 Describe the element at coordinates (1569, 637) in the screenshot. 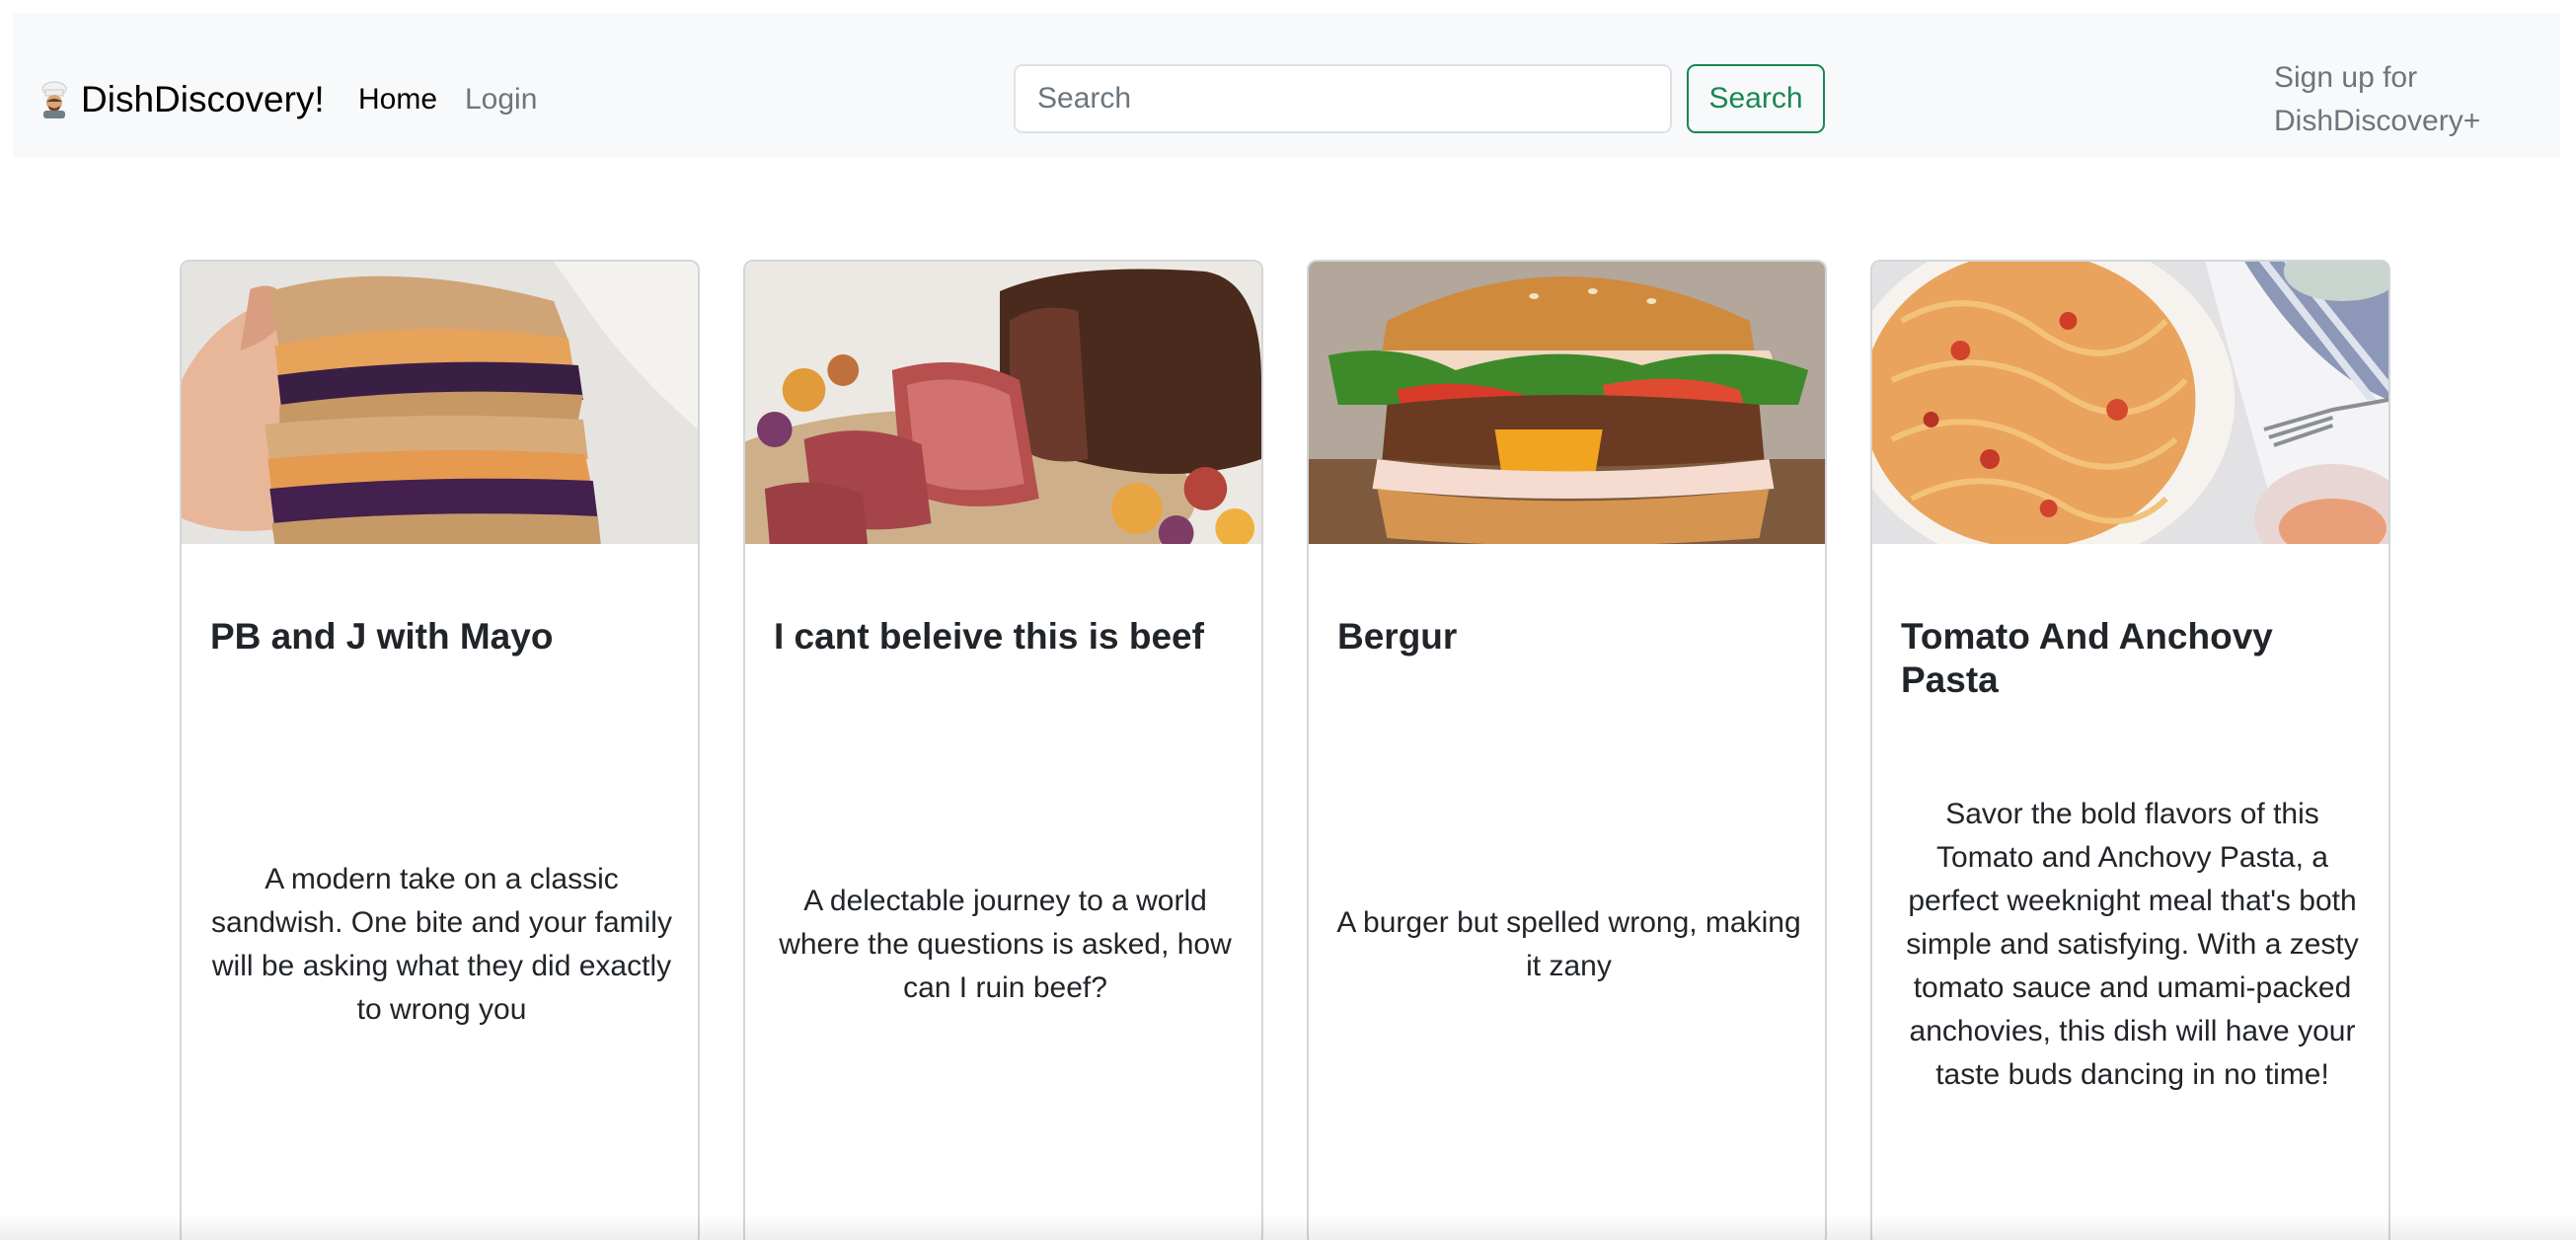

I see `recipe-title: Bergur` at that location.